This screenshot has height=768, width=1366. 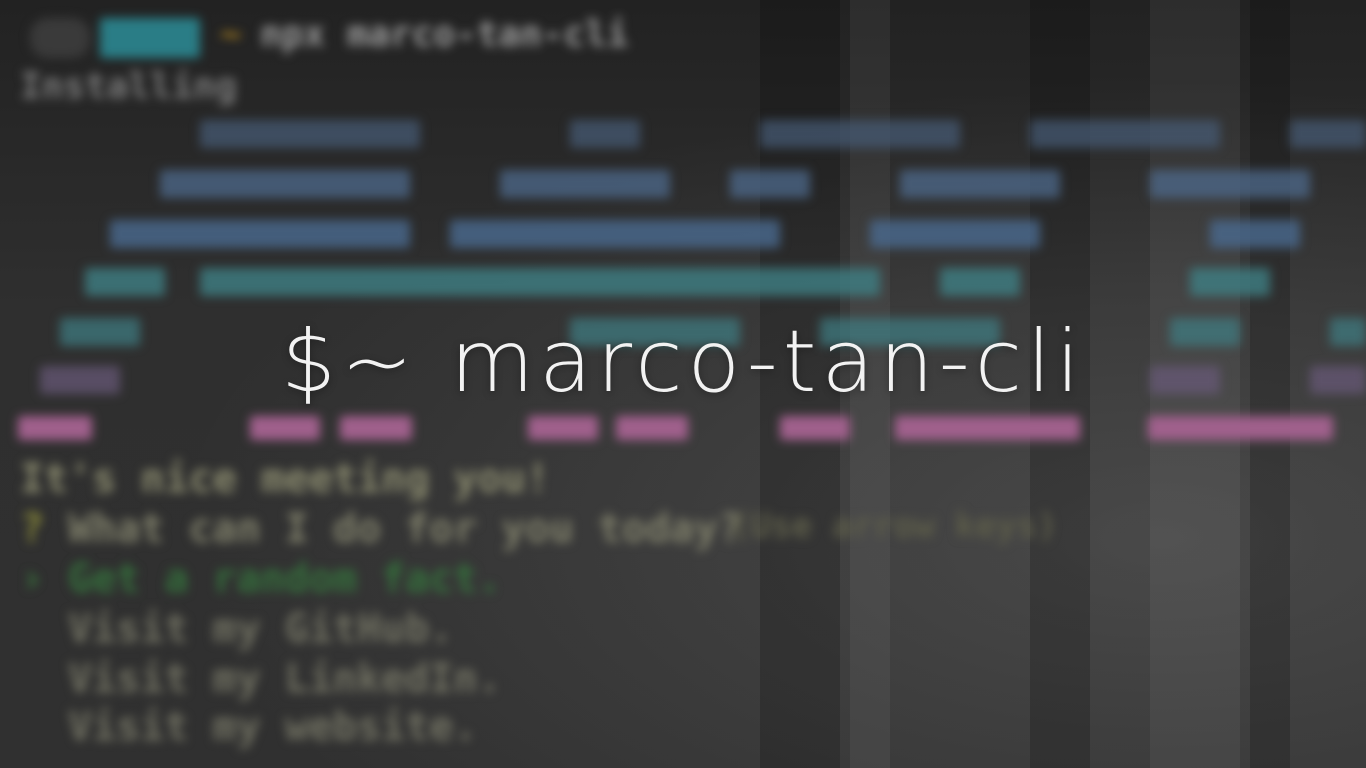 I want to click on question-hint: (Use arrow keys), so click(x=894, y=526).